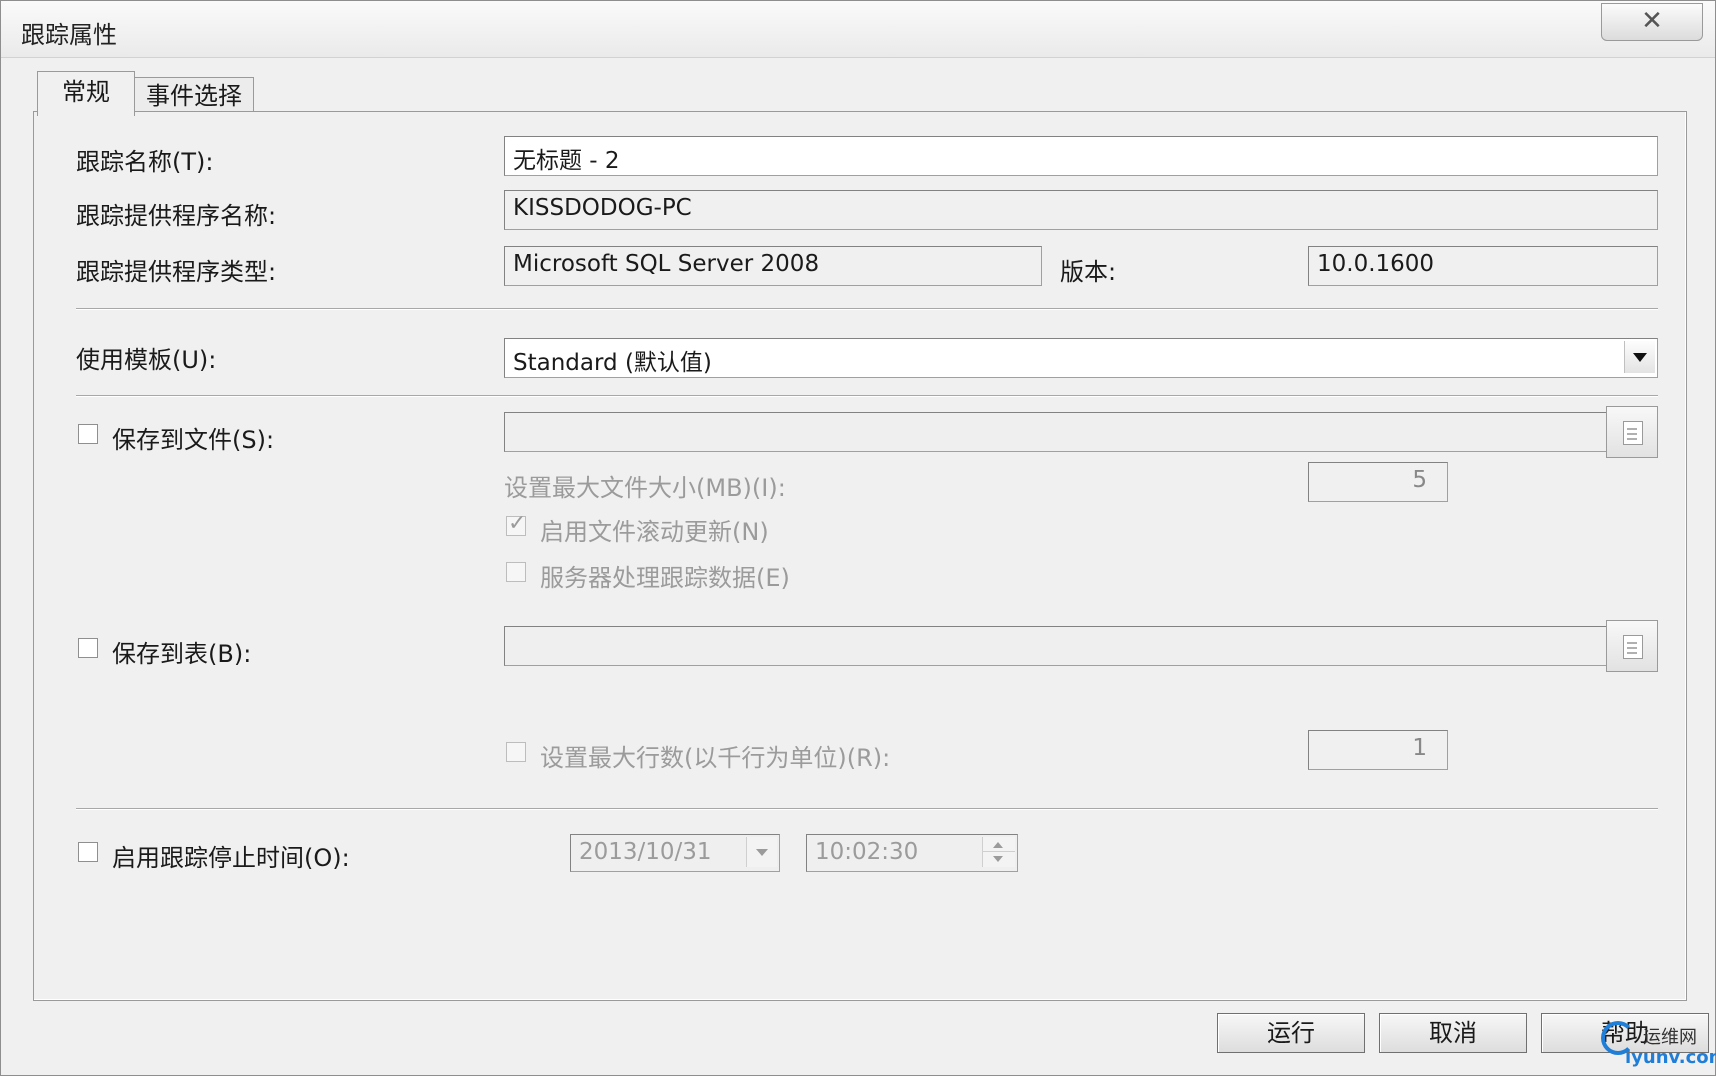 Image resolution: width=1716 pixels, height=1076 pixels. What do you see at coordinates (645, 852) in the screenshot?
I see `stop-date-value: 2013/10/31` at bounding box center [645, 852].